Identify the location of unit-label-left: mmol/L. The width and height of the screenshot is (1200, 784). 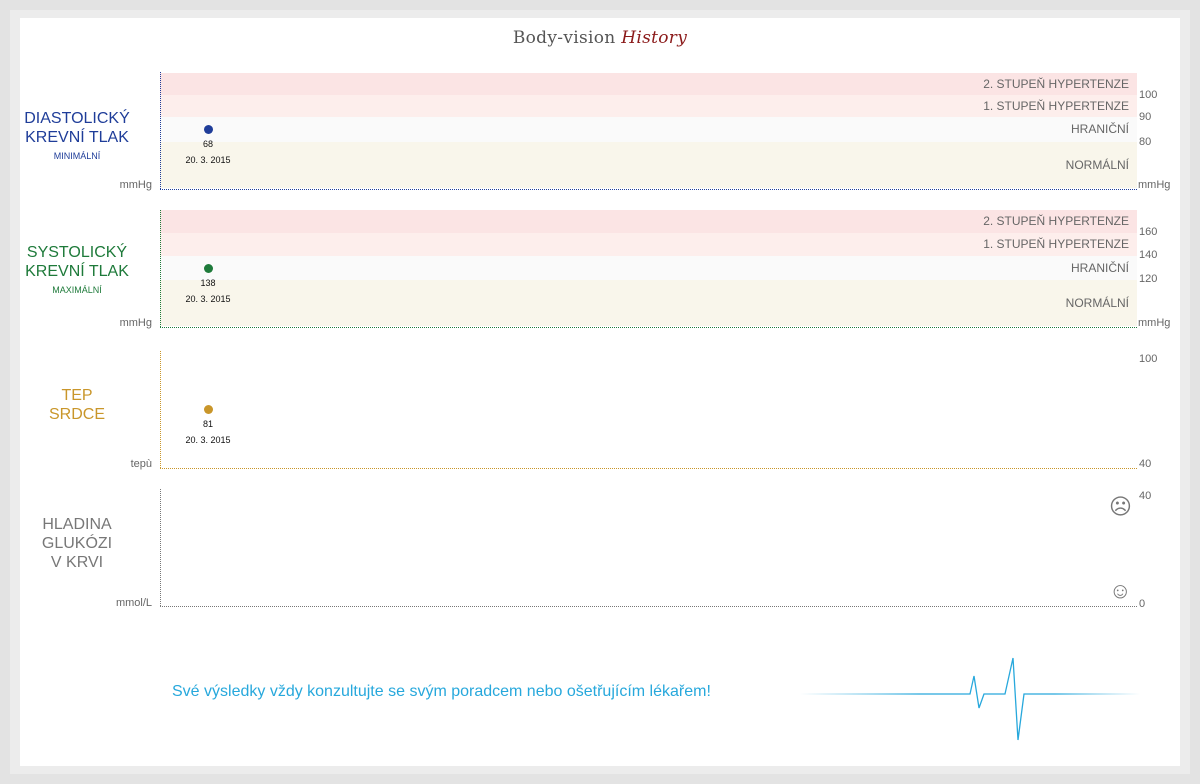
(133, 603).